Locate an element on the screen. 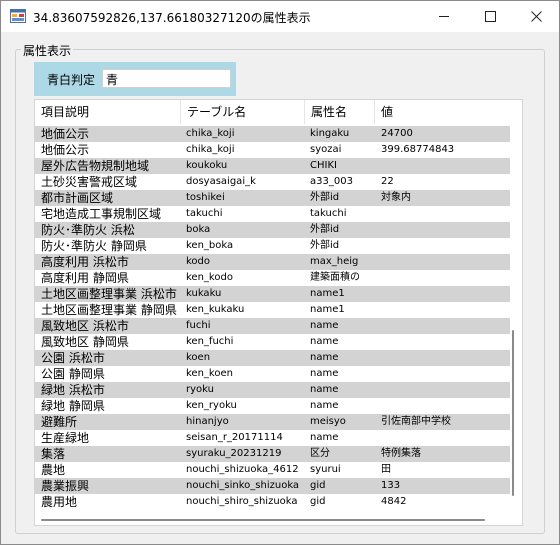 The width and height of the screenshot is (560, 545). cell-description: 緑地 浜松市 is located at coordinates (73, 390).